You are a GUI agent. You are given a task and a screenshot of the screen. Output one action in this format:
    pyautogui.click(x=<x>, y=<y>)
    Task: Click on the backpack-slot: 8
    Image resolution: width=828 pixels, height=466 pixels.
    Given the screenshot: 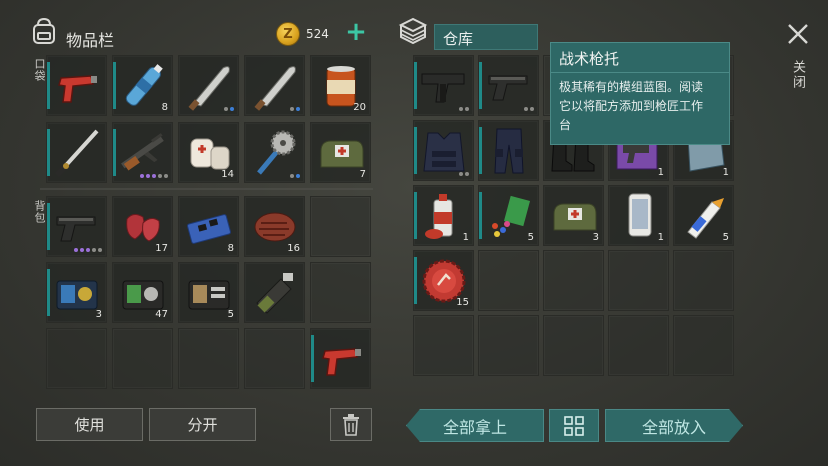 What is the action you would take?
    pyautogui.click(x=208, y=226)
    